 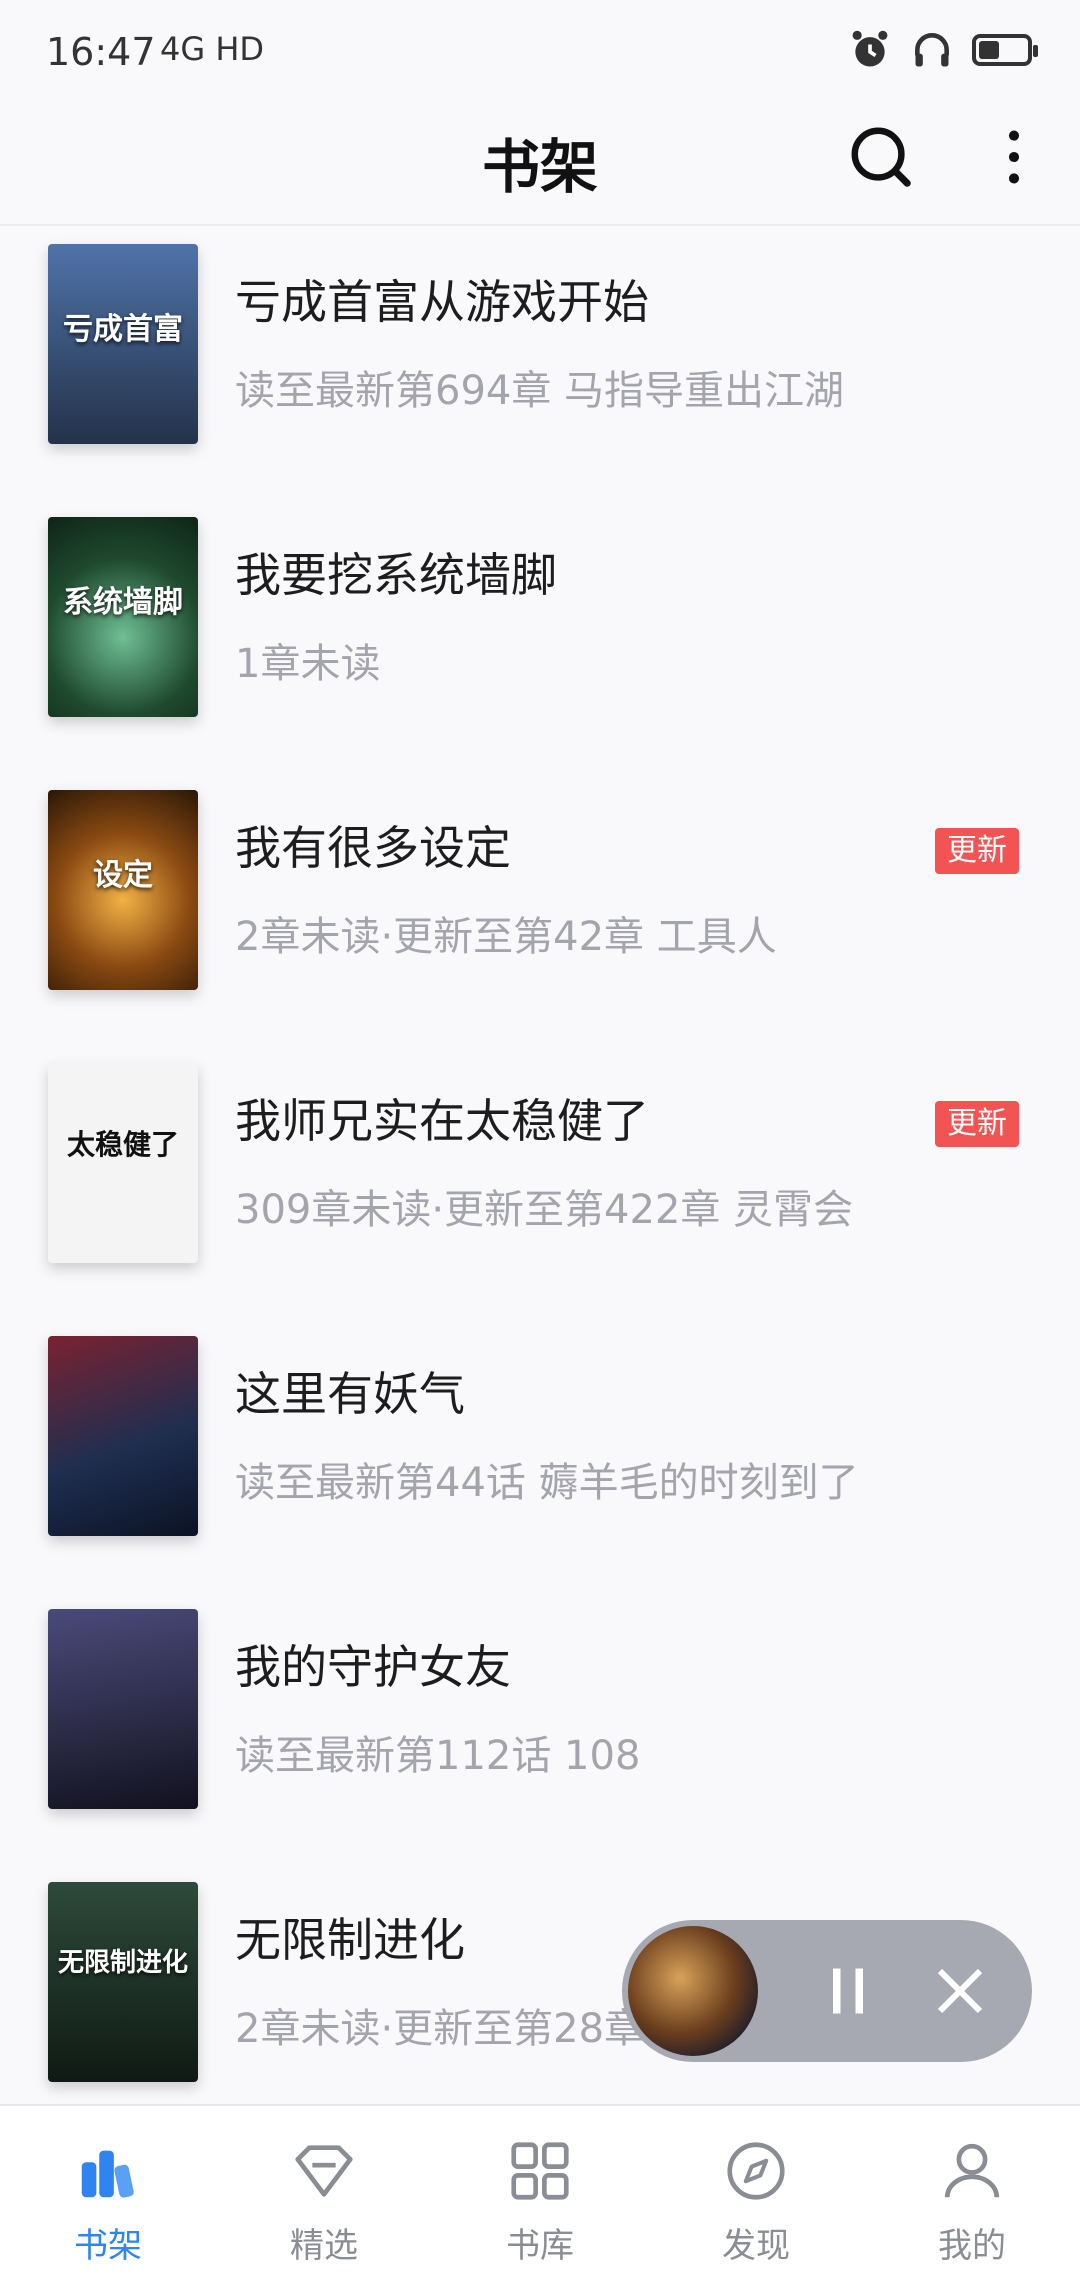 I want to click on cover-text: 系统墙脚, so click(x=123, y=602).